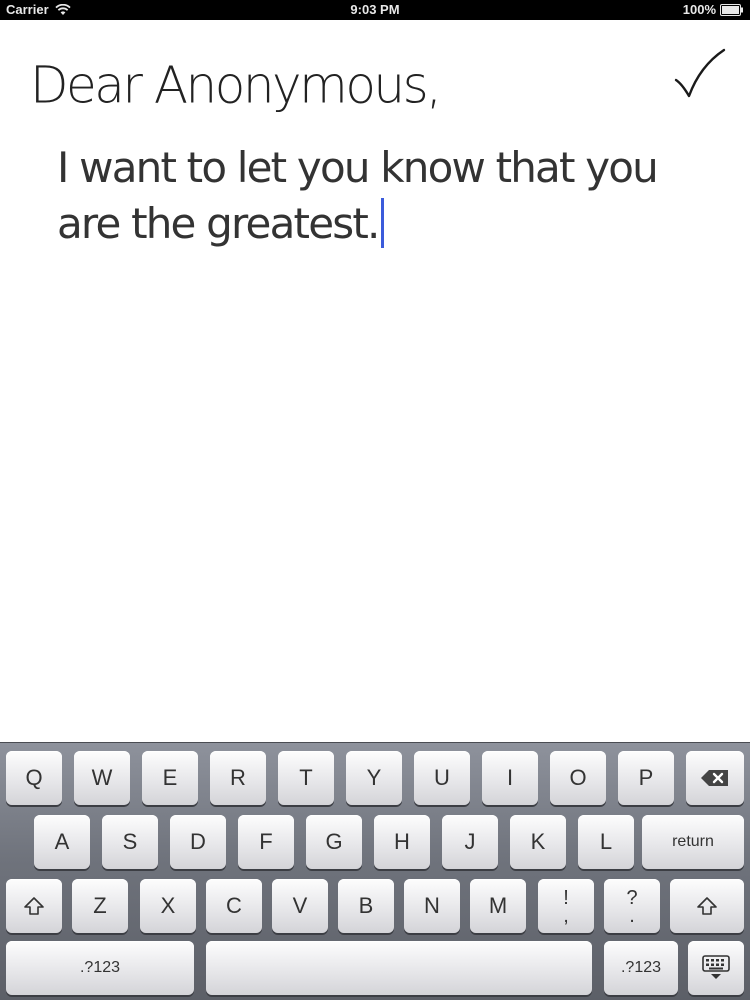  I want to click on battery-icon, so click(732, 9).